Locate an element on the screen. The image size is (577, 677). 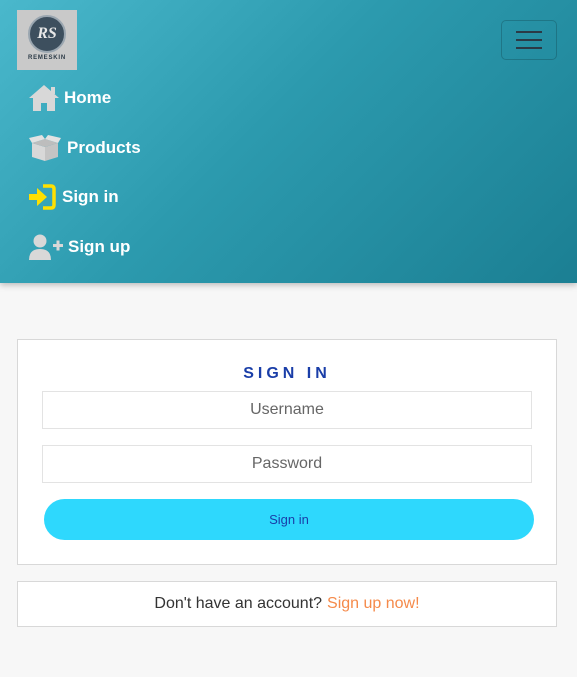
nav-item-home: Home is located at coordinates (69, 98).